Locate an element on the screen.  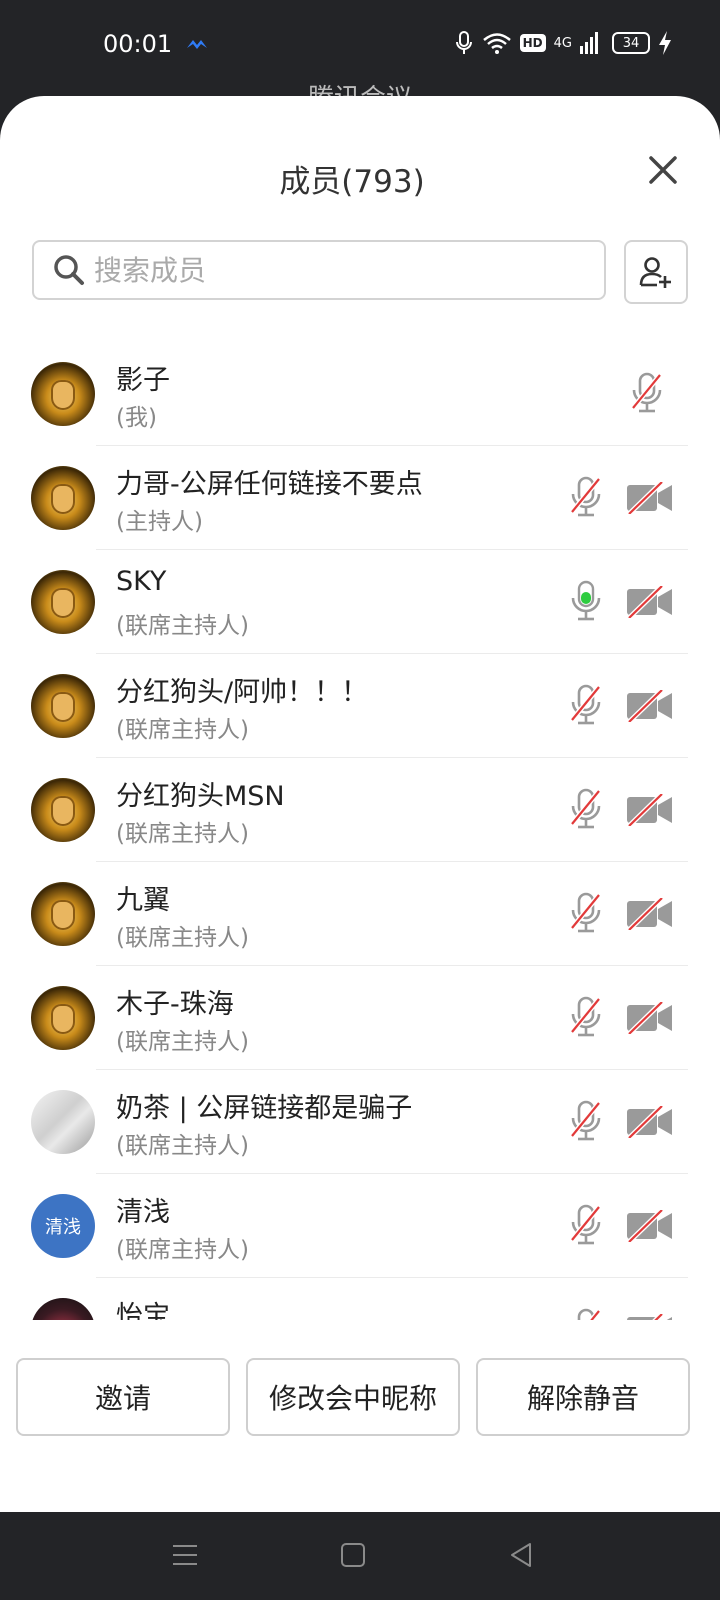
member-name: 分红狗头/阿帅！！！ is located at coordinates (242, 692).